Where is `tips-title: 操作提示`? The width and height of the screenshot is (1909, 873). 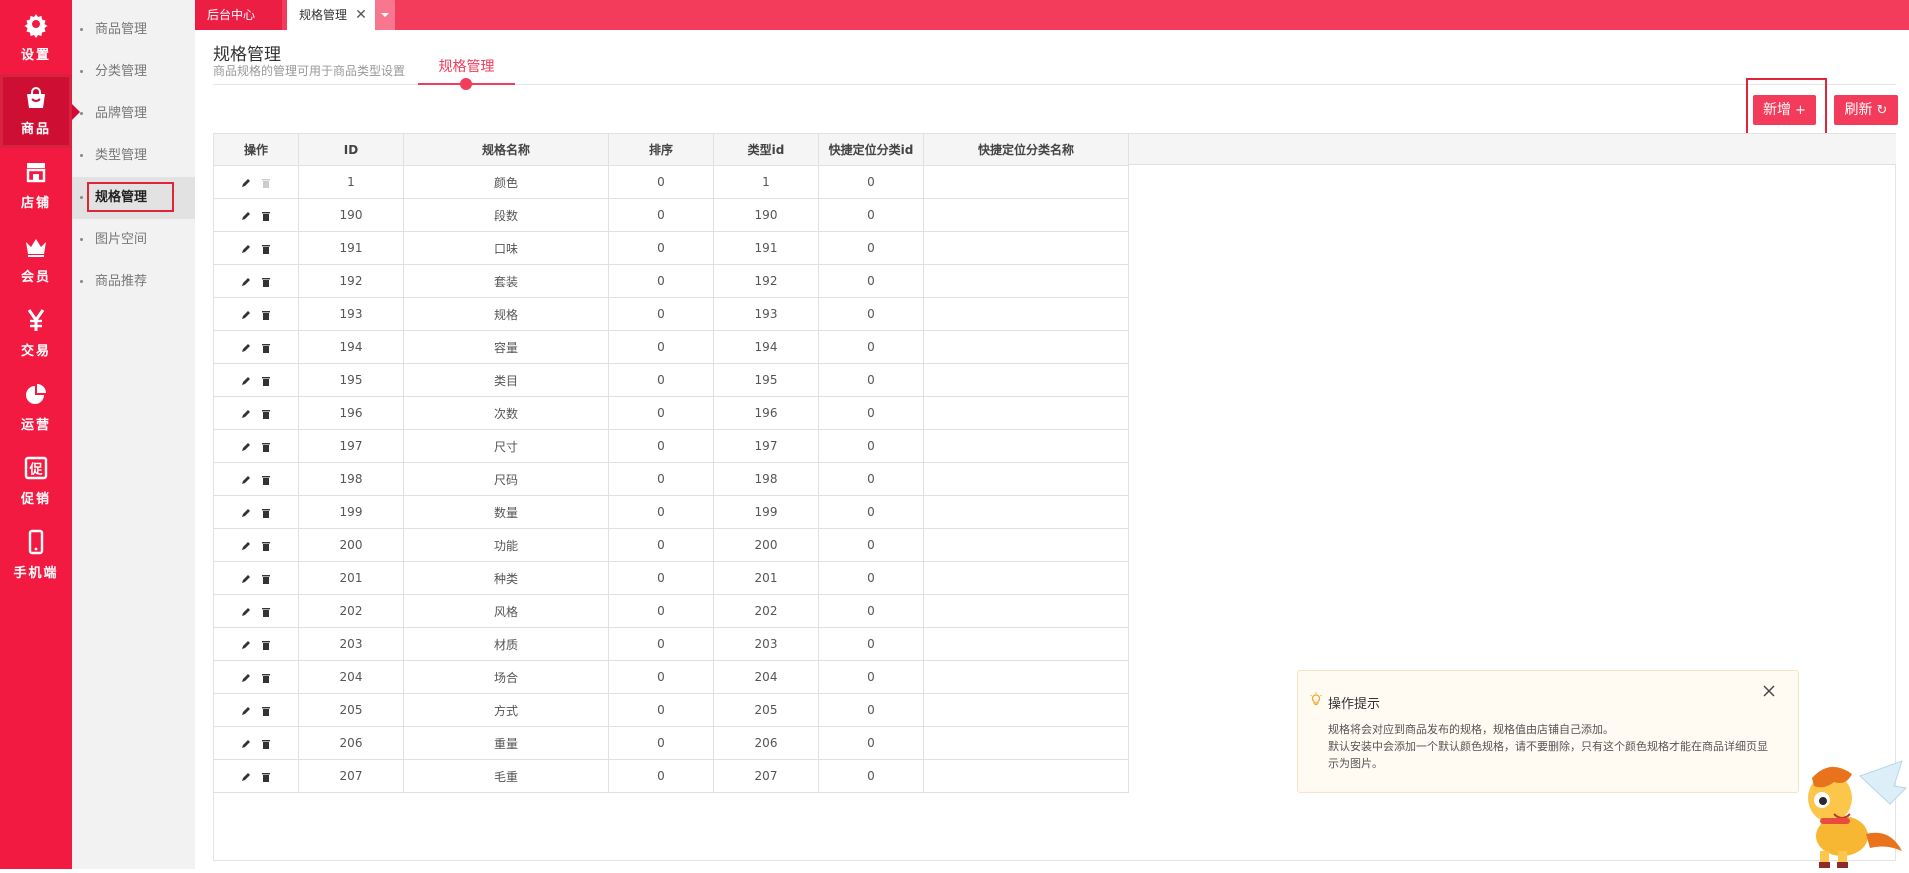 tips-title: 操作提示 is located at coordinates (1354, 704).